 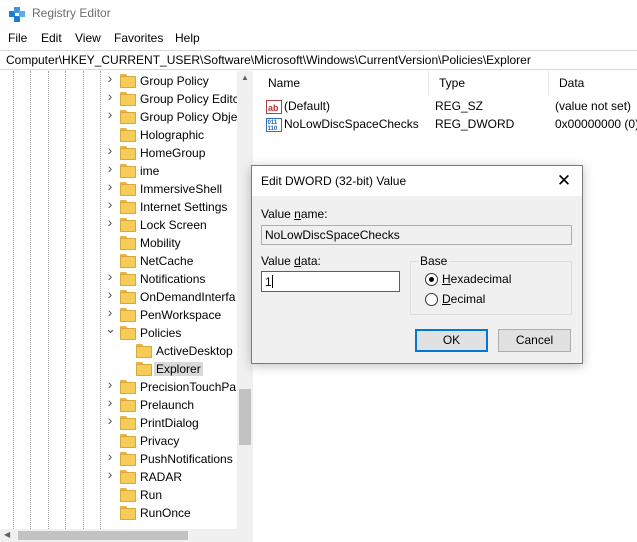 What do you see at coordinates (189, 117) in the screenshot?
I see `tree-item-label: Group Policy Obje` at bounding box center [189, 117].